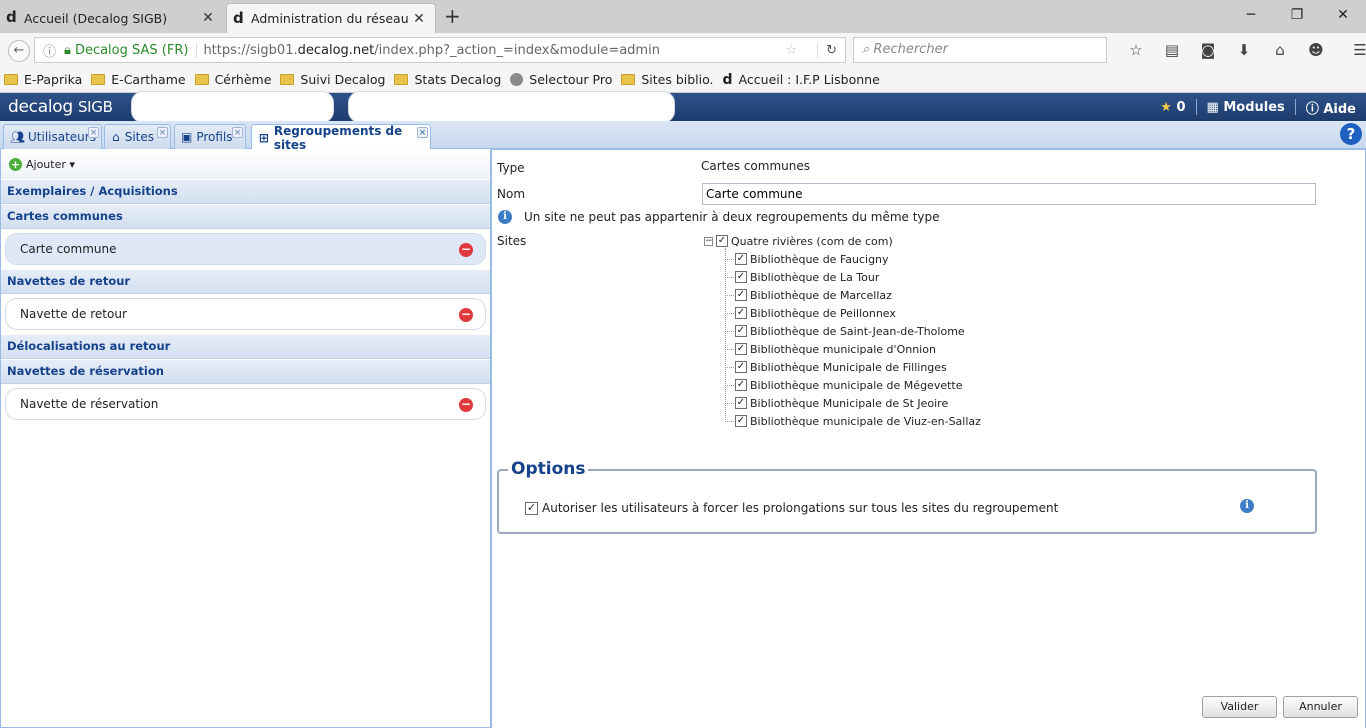 The height and width of the screenshot is (728, 1366). Describe the element at coordinates (47, 50) in the screenshot. I see `info-icon: ⓘ` at that location.